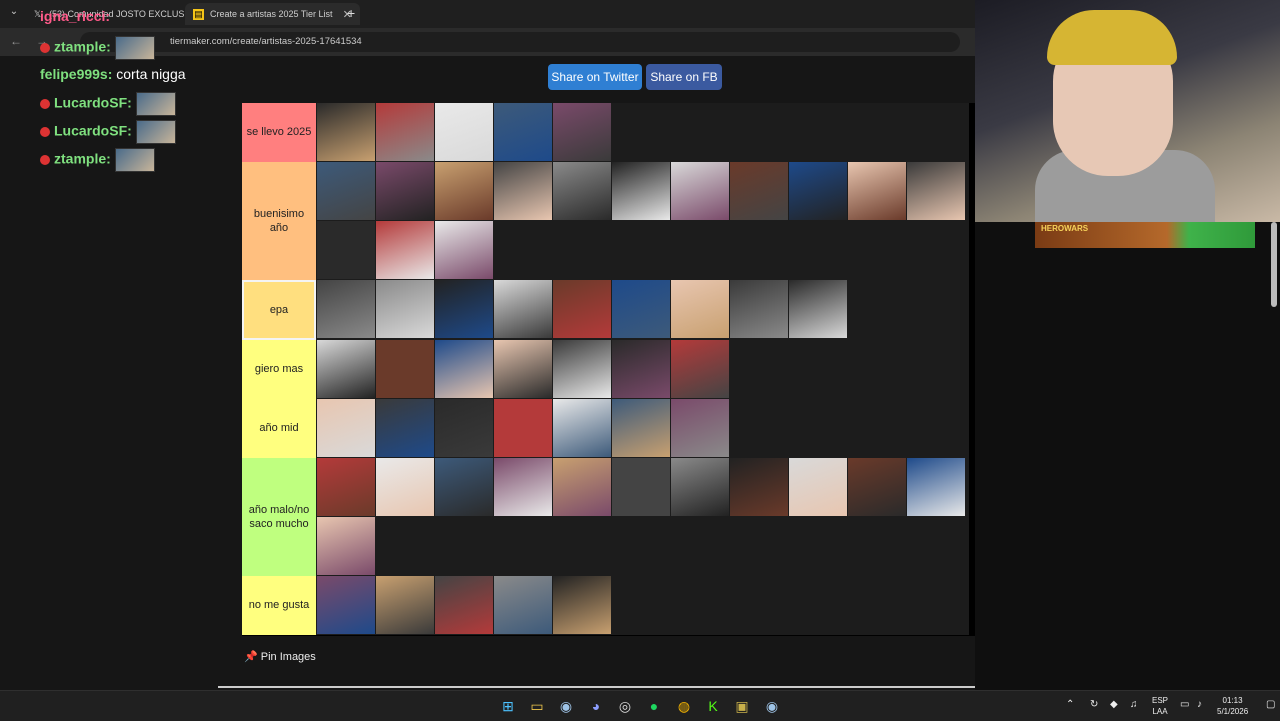 The width and height of the screenshot is (1280, 721). Describe the element at coordinates (1094, 704) in the screenshot. I see `sync-icon: ↻` at that location.